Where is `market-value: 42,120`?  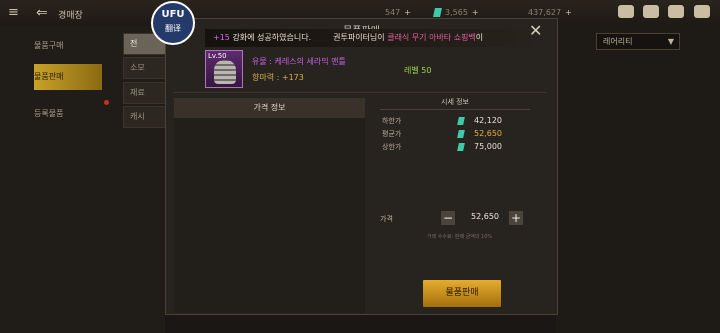
market-value: 42,120 is located at coordinates (488, 120).